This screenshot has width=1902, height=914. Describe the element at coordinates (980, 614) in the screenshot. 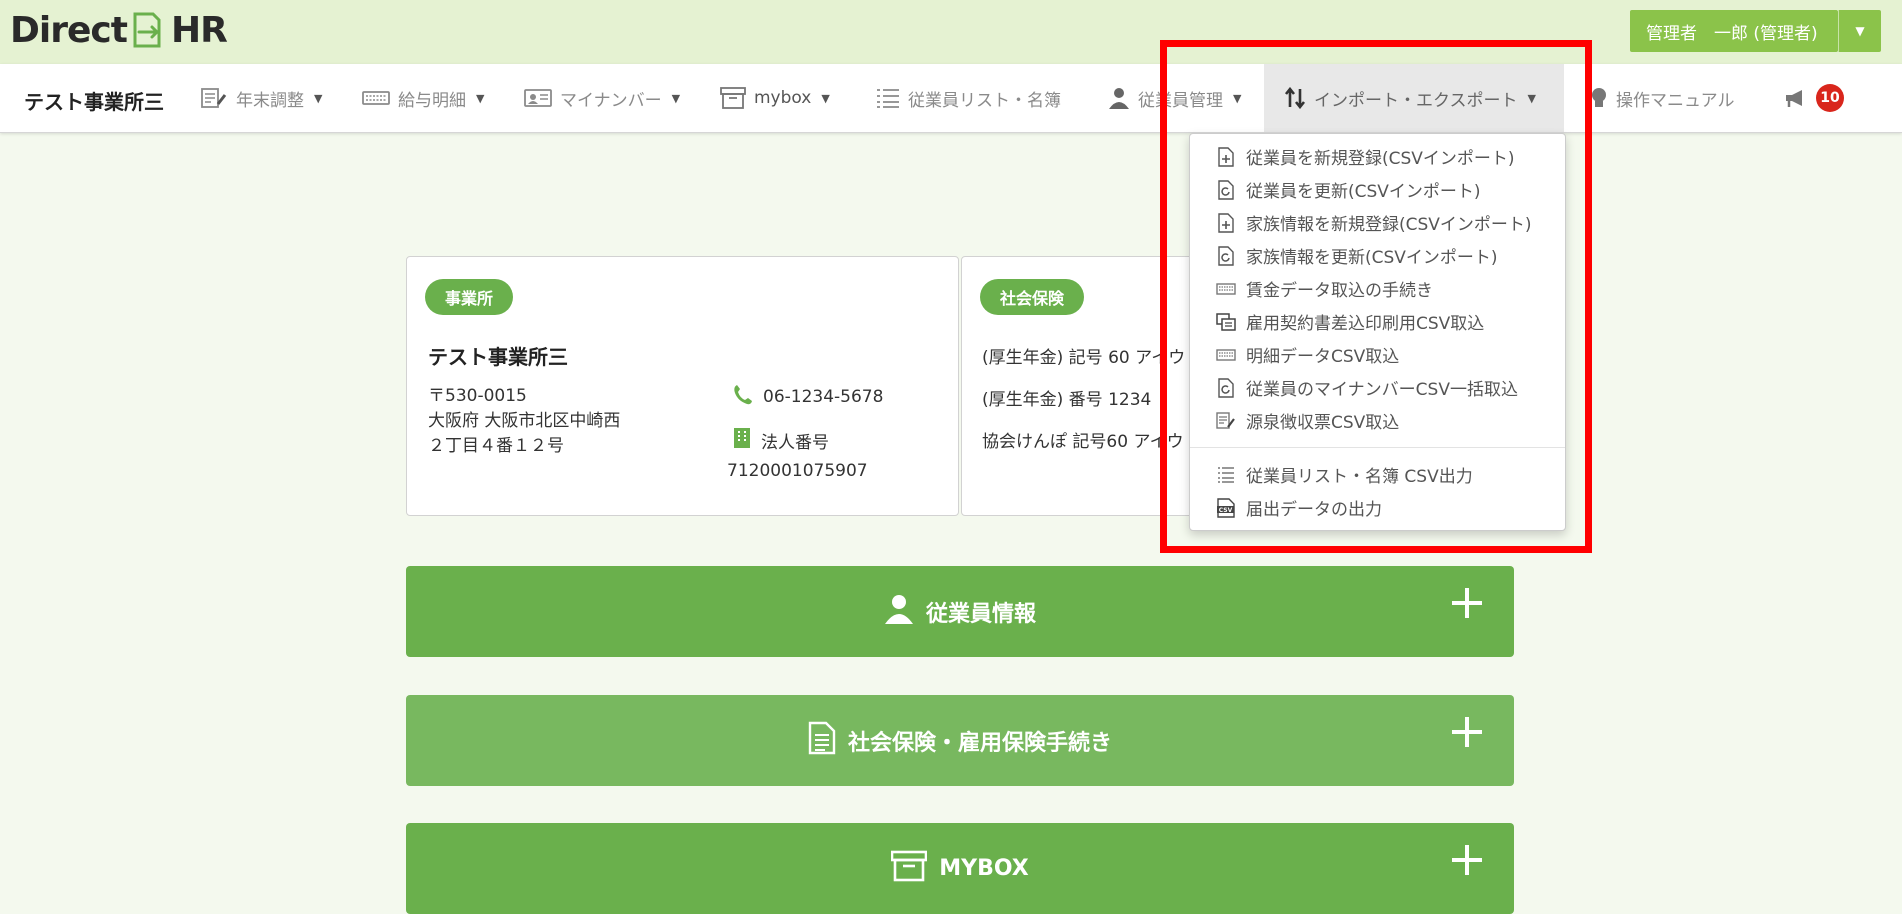

I see `section-label: 従業員情報` at that location.